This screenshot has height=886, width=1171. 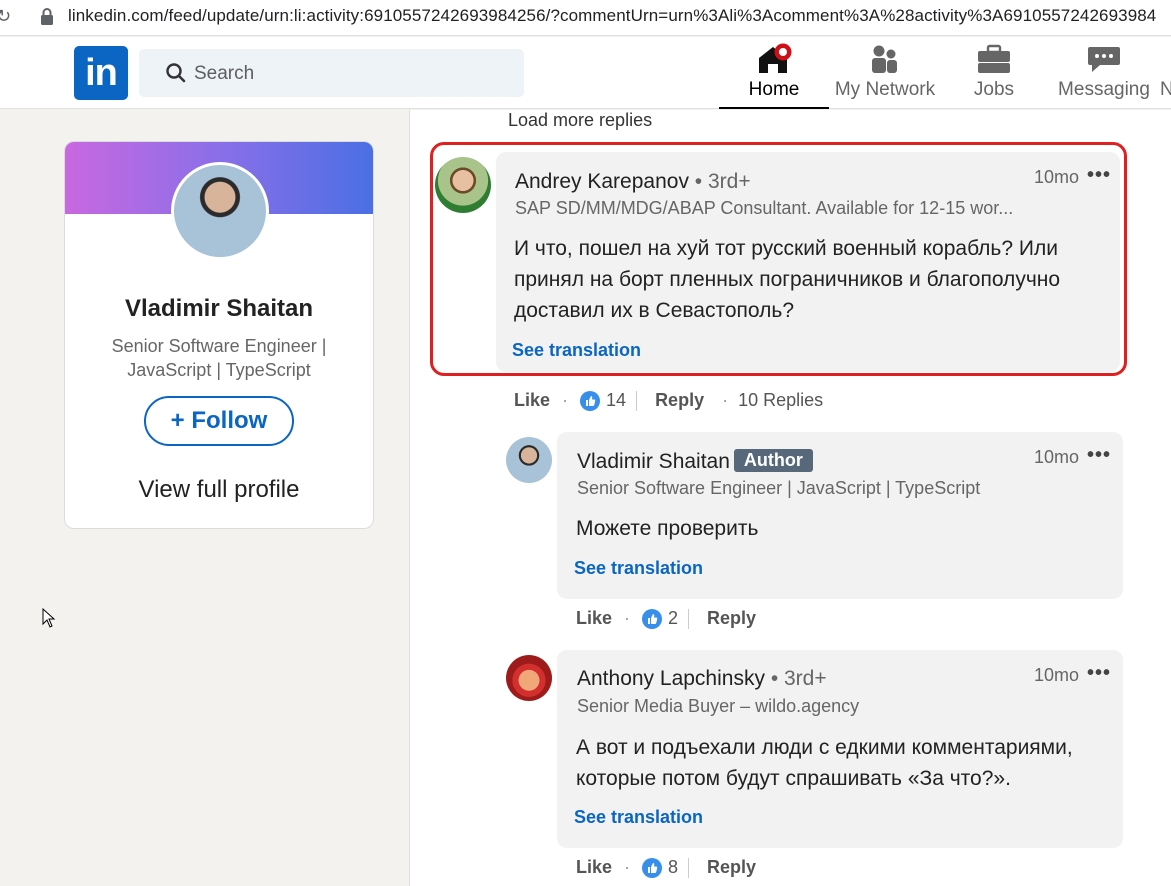 I want to click on view-full-profile-link: View full profile, so click(x=219, y=490).